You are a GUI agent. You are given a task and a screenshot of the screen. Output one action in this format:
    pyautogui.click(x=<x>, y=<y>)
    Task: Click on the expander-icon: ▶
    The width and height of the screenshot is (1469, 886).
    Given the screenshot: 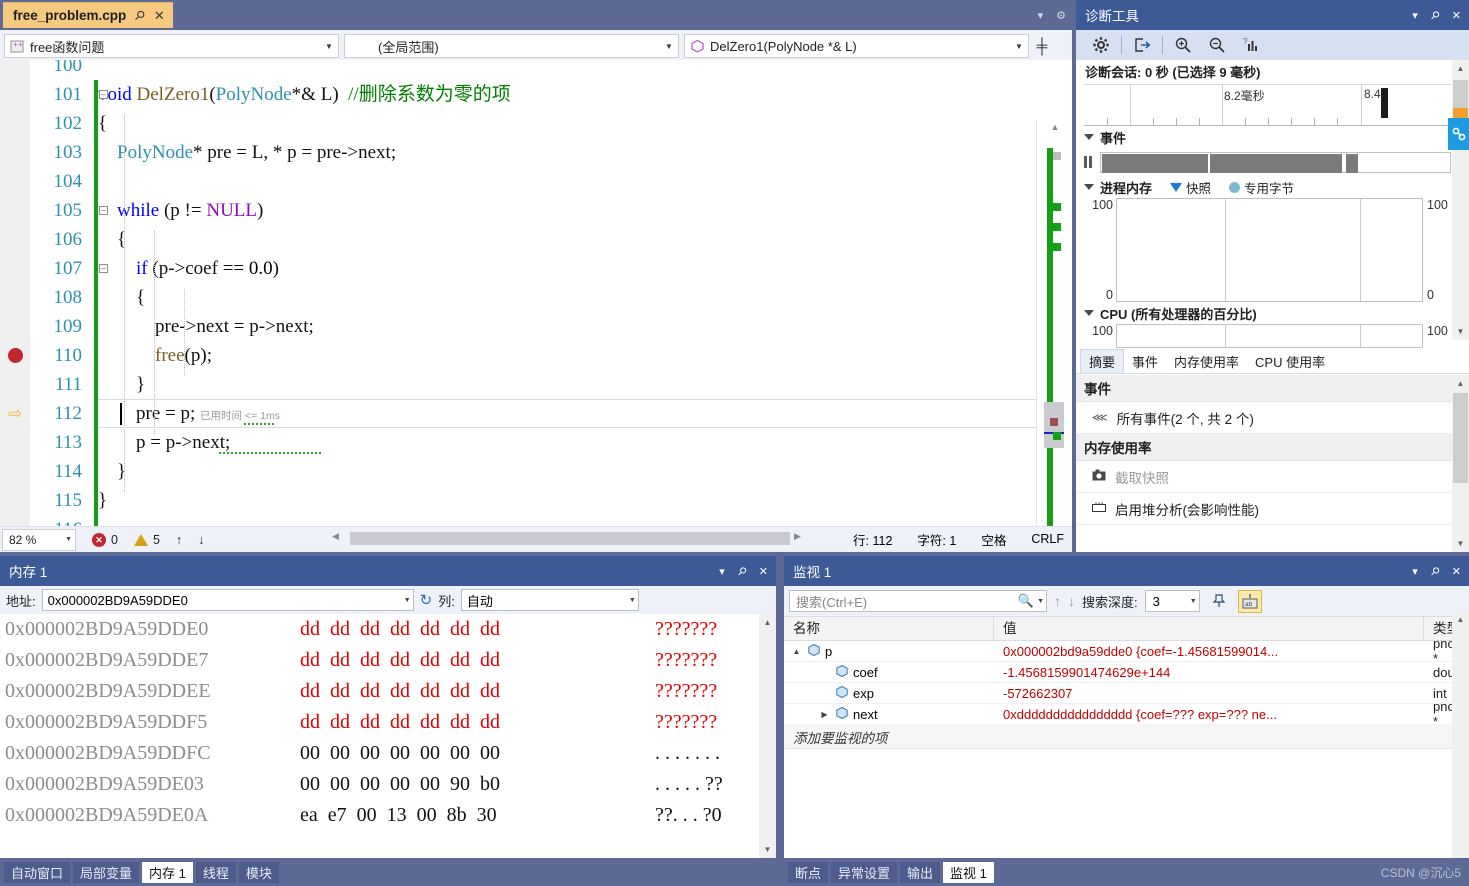 What is the action you would take?
    pyautogui.click(x=824, y=714)
    